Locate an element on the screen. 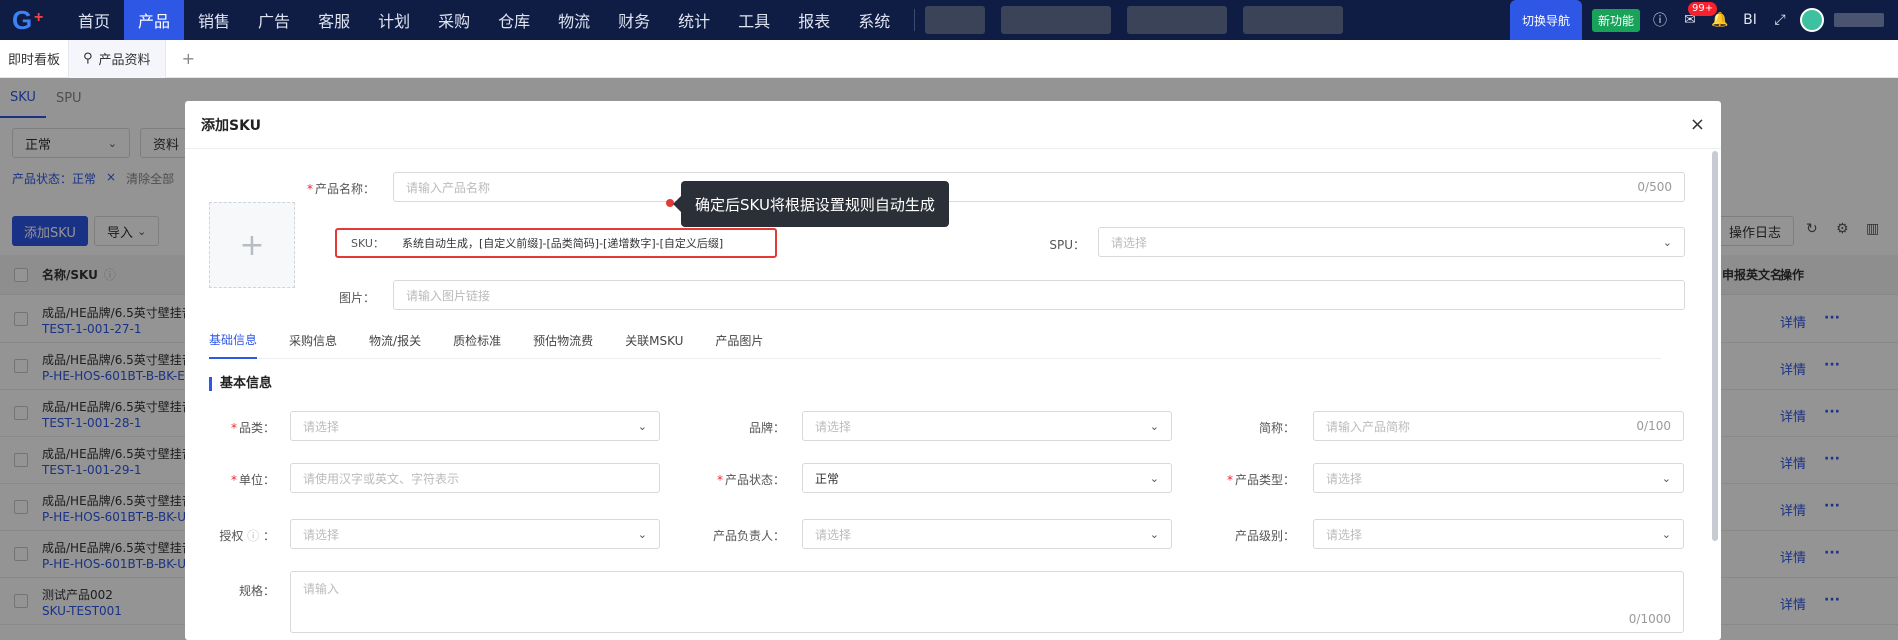 Image resolution: width=1898 pixels, height=640 pixels. product-name-placeholder: 请输入产品名称 is located at coordinates (448, 187).